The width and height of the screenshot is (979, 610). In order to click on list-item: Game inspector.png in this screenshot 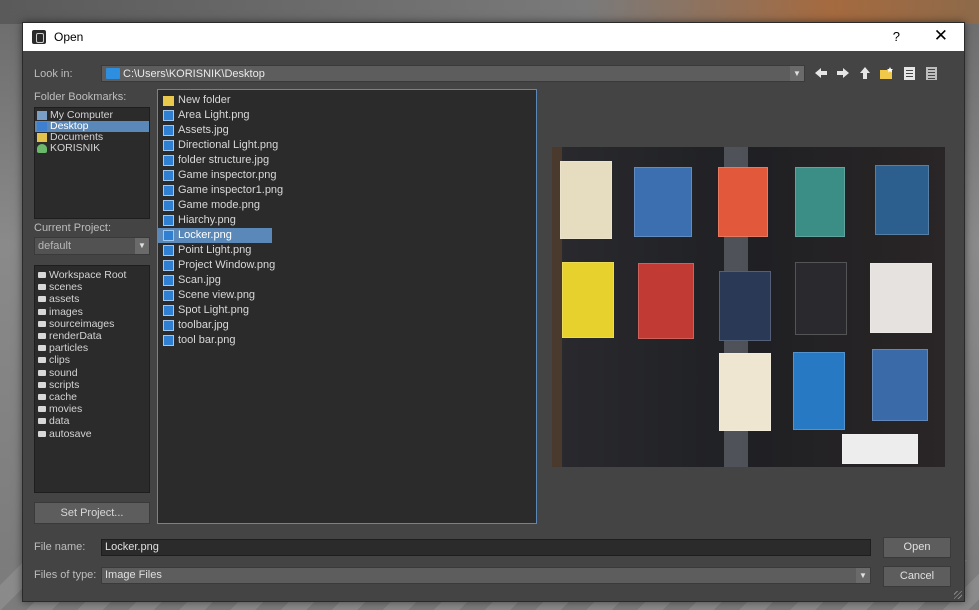, I will do `click(347, 175)`.